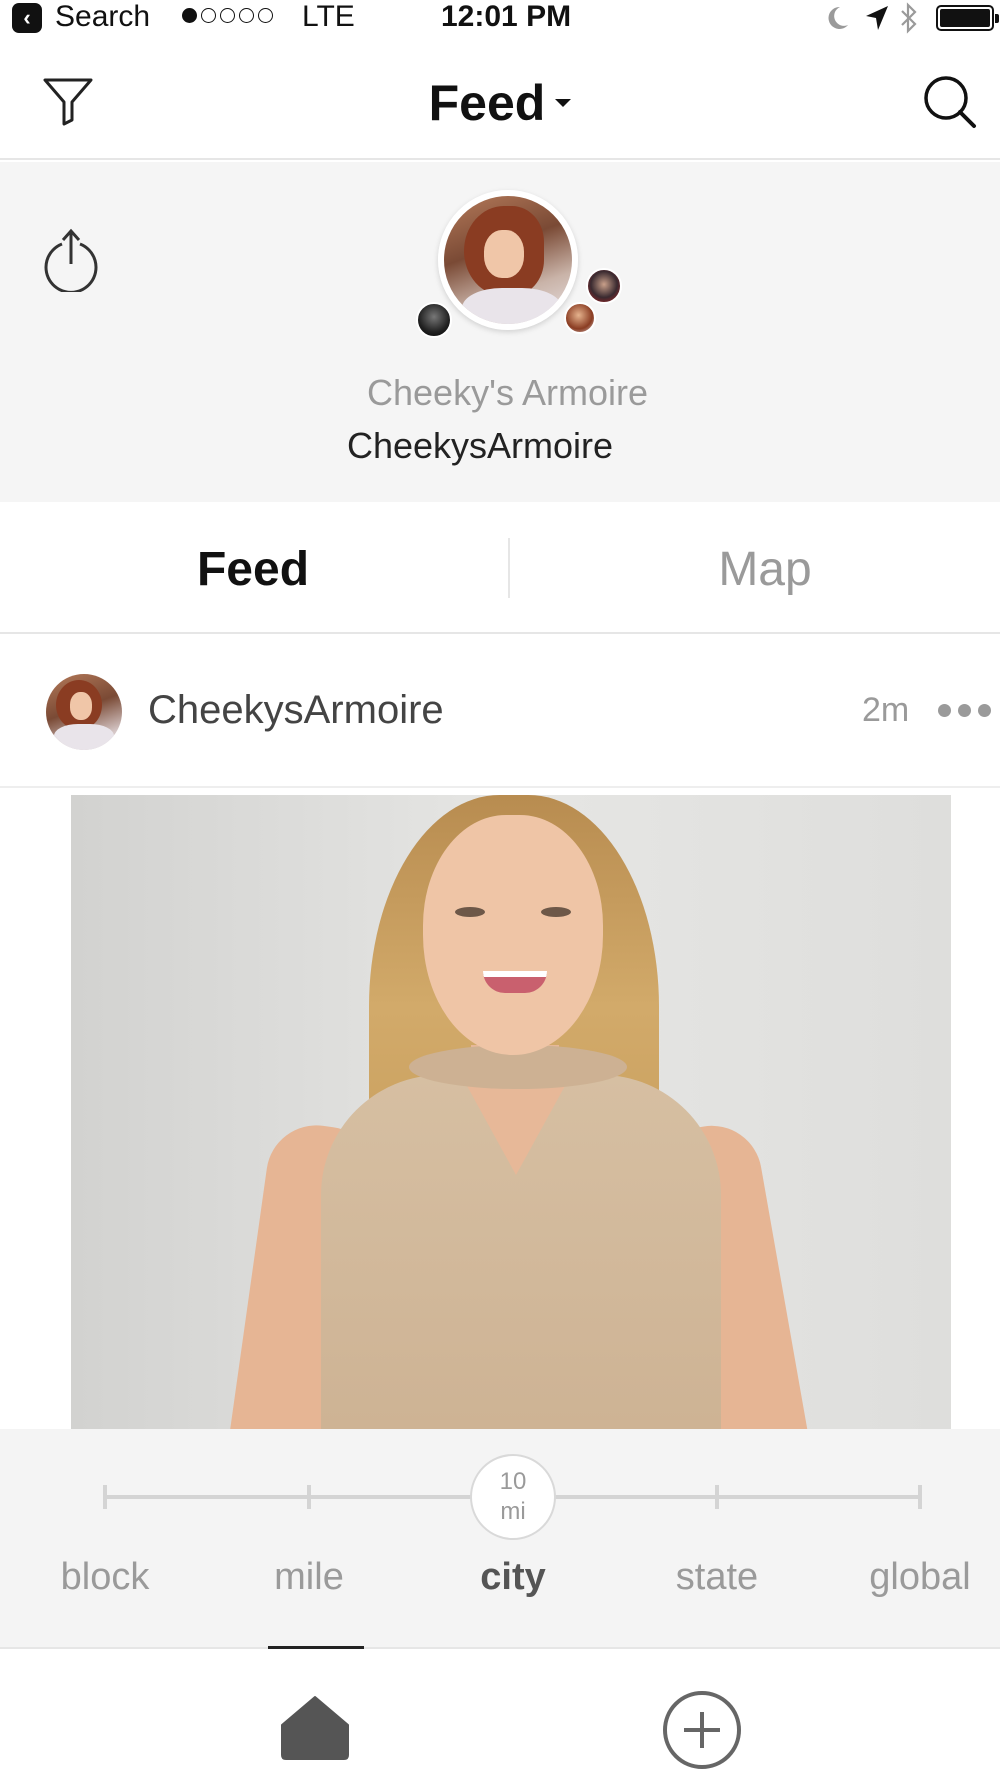  What do you see at coordinates (513, 1511) in the screenshot?
I see `slider-knob-unit: mi` at bounding box center [513, 1511].